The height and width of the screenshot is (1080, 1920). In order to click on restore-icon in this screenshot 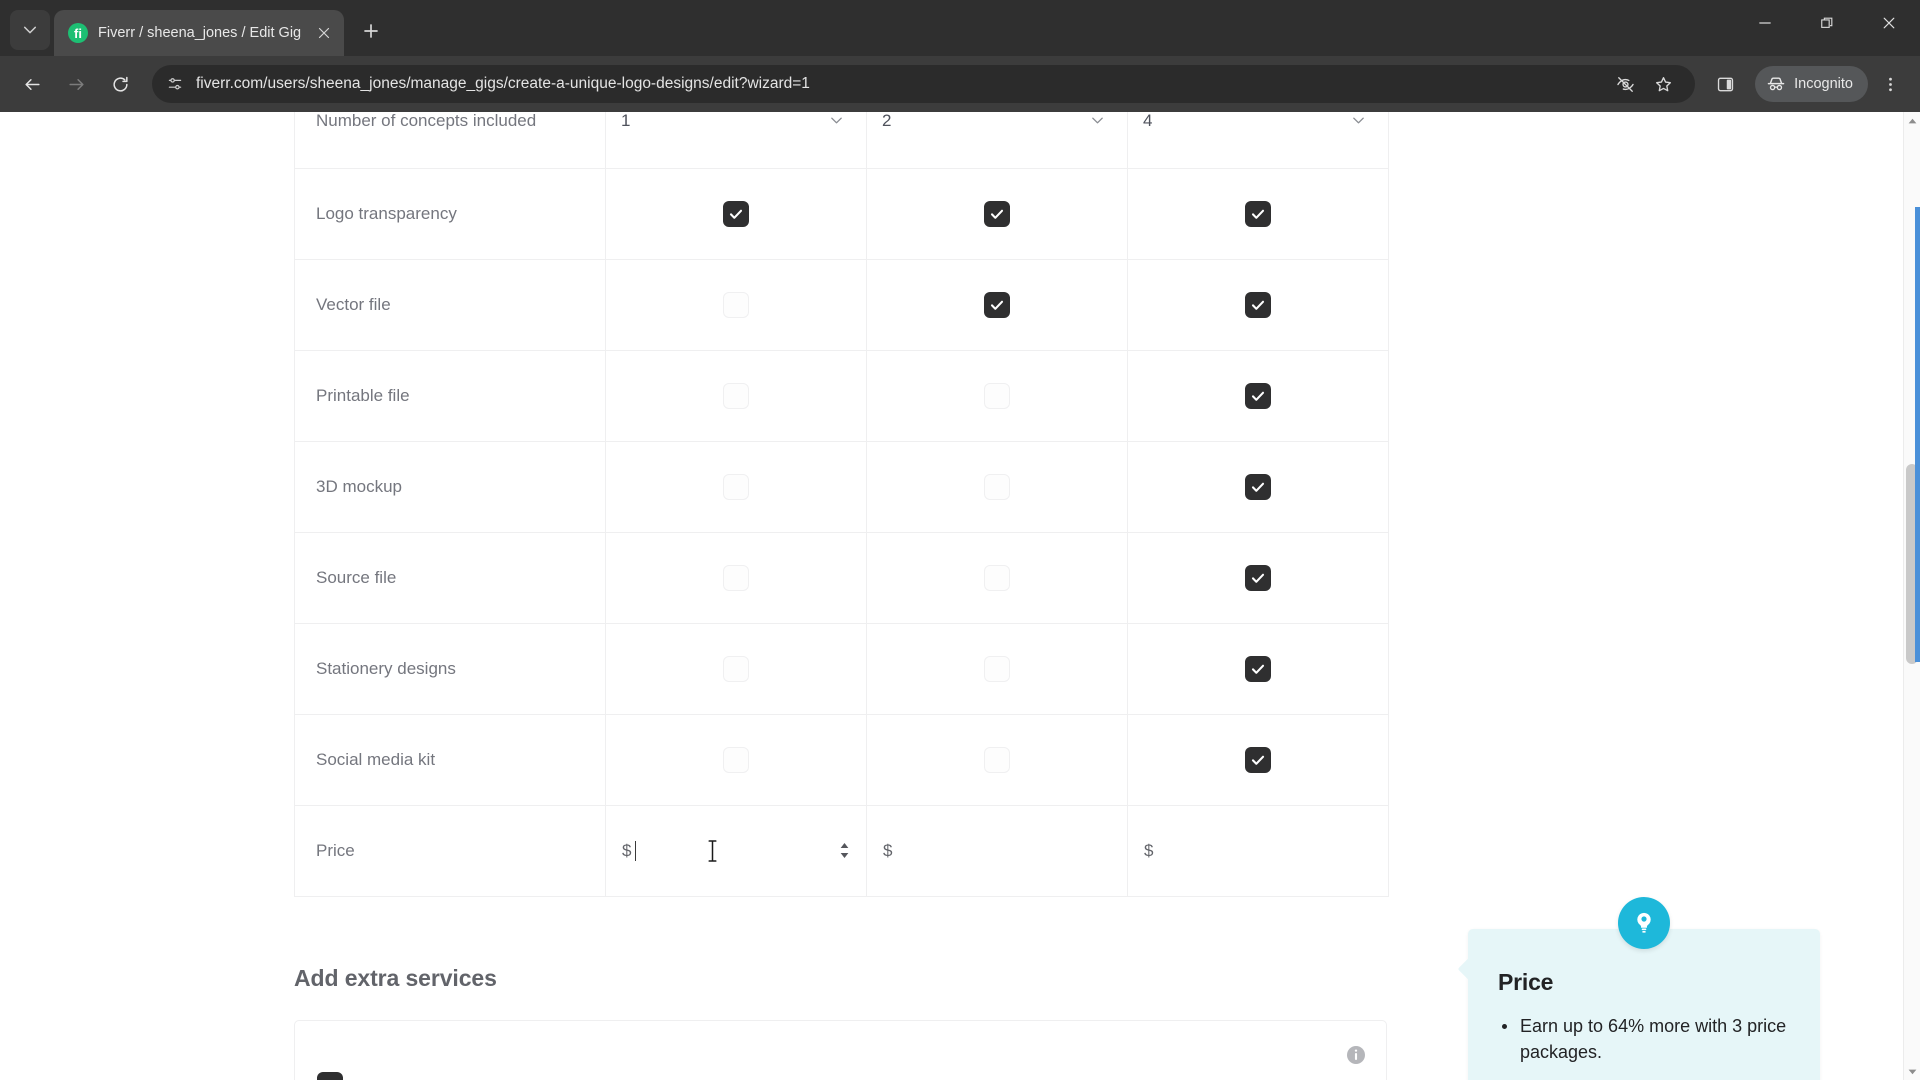, I will do `click(1827, 22)`.